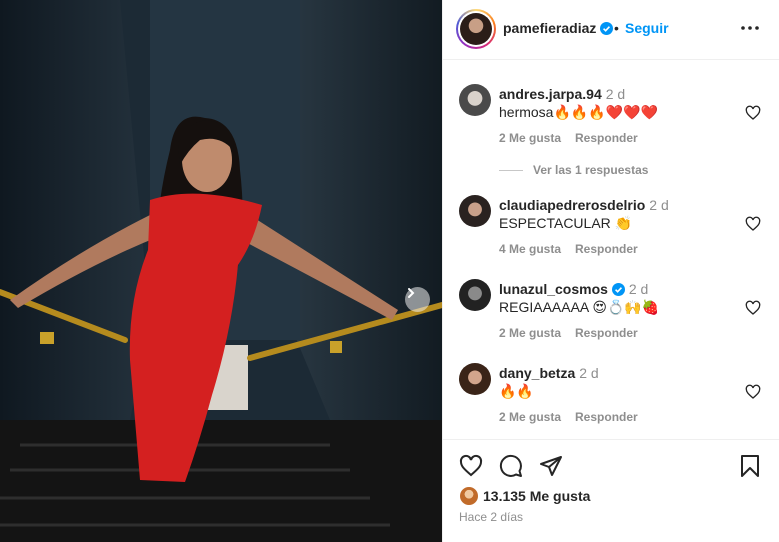 This screenshot has height=542, width=779. What do you see at coordinates (549, 28) in the screenshot?
I see `author-username: pamefieradiaz` at bounding box center [549, 28].